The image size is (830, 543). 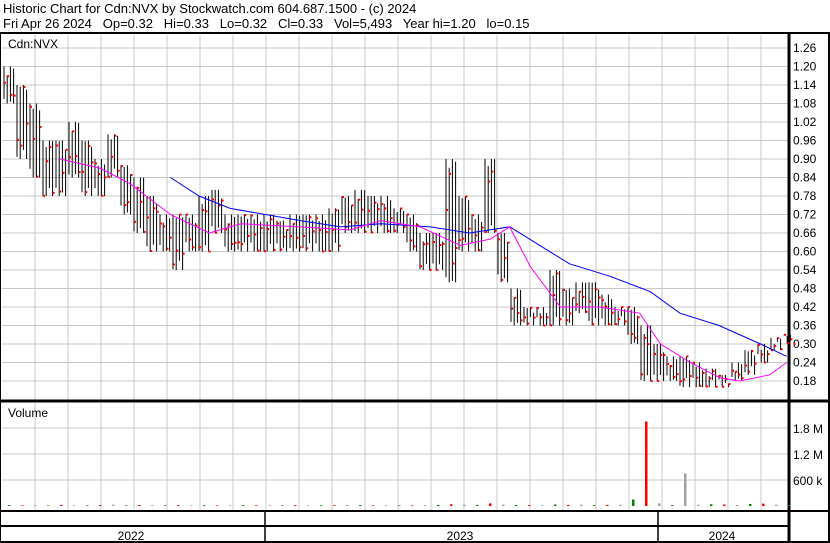 I want to click on price-tick-label: 1.20, so click(x=805, y=67).